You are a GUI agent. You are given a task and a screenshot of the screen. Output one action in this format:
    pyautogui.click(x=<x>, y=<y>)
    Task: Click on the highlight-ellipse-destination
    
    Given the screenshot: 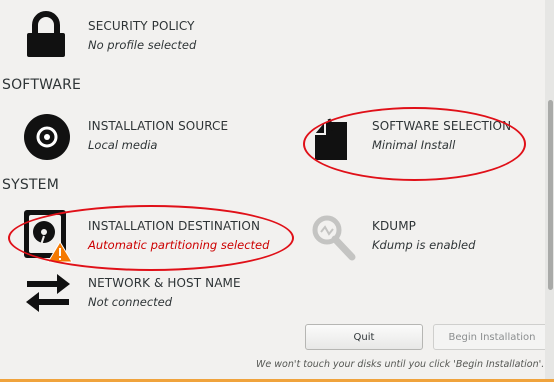 What is the action you would take?
    pyautogui.click(x=151, y=238)
    